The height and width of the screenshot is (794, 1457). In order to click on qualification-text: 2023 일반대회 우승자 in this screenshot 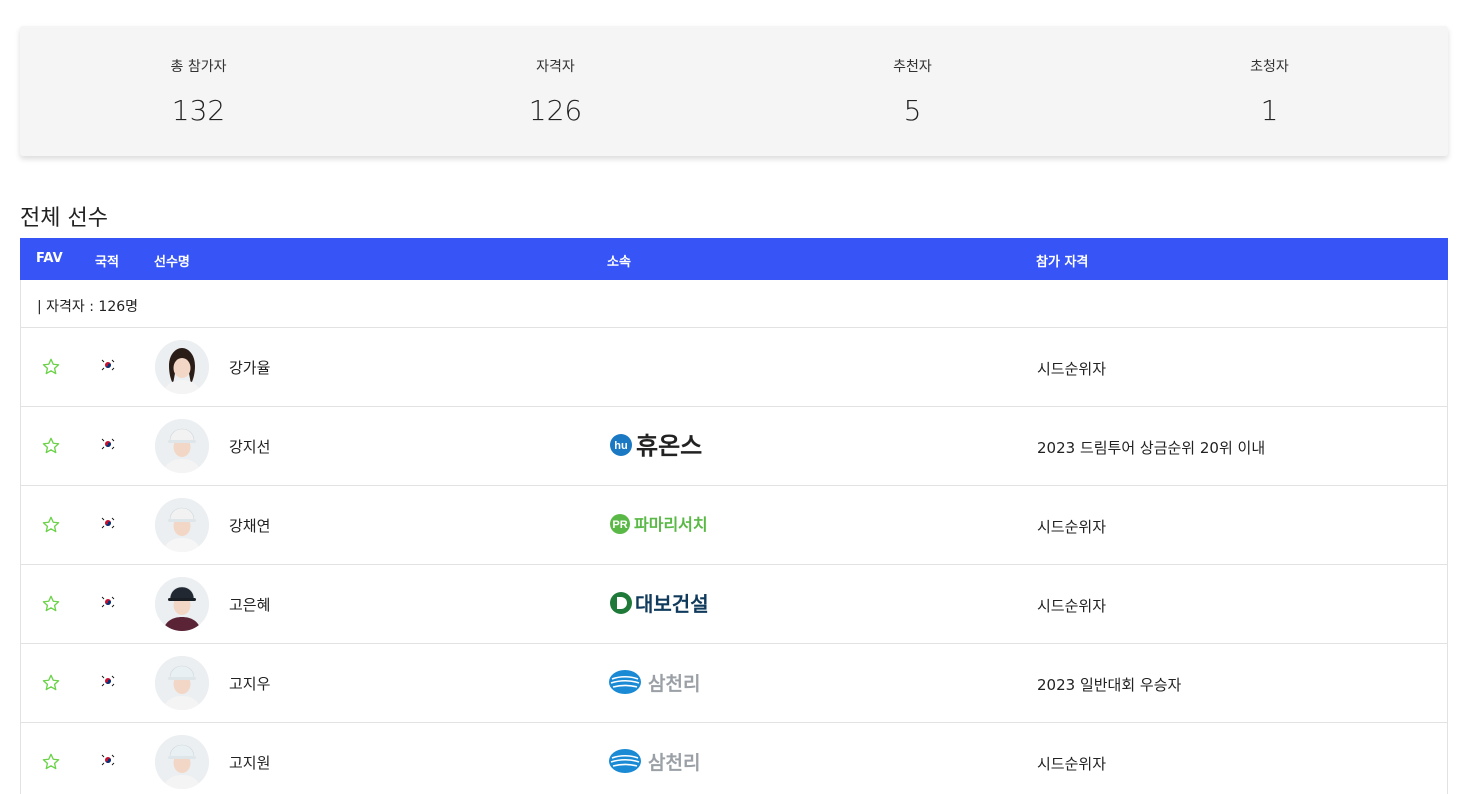, I will do `click(1109, 685)`.